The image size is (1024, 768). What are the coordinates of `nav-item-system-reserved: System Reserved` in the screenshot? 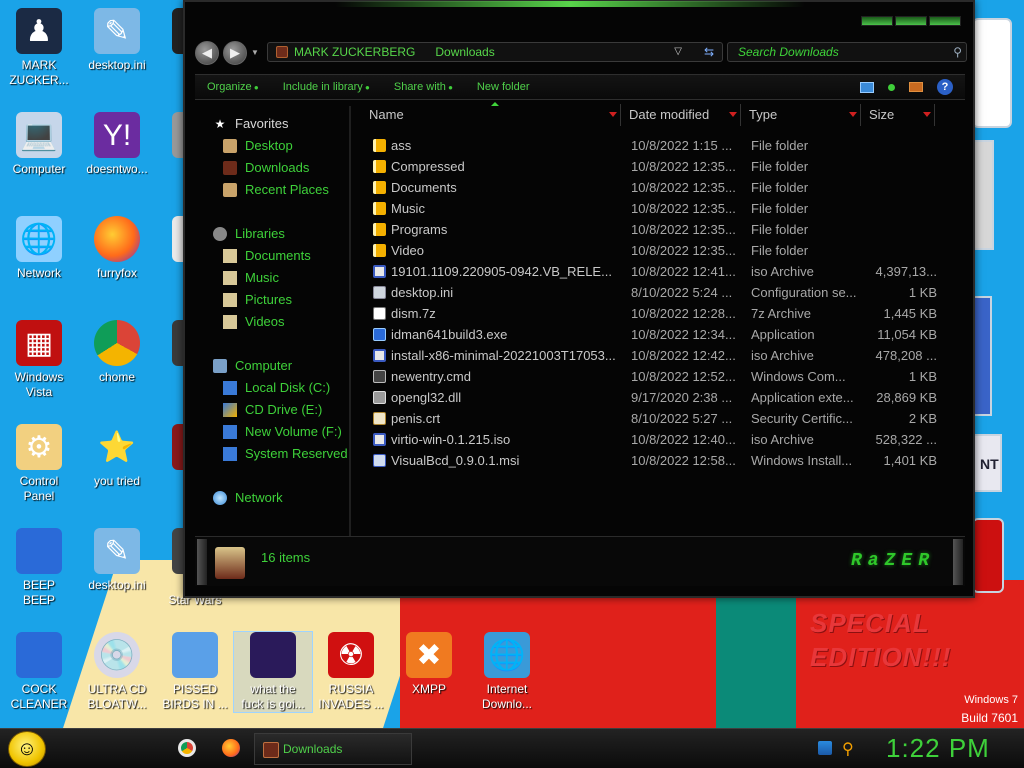 It's located at (285, 453).